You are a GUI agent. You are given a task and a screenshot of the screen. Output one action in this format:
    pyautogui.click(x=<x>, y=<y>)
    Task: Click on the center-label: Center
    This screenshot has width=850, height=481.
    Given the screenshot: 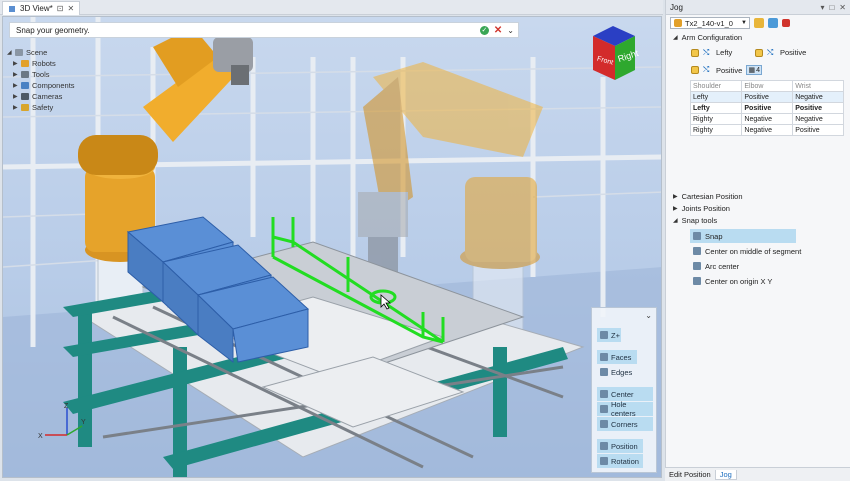 What is the action you would take?
    pyautogui.click(x=622, y=394)
    